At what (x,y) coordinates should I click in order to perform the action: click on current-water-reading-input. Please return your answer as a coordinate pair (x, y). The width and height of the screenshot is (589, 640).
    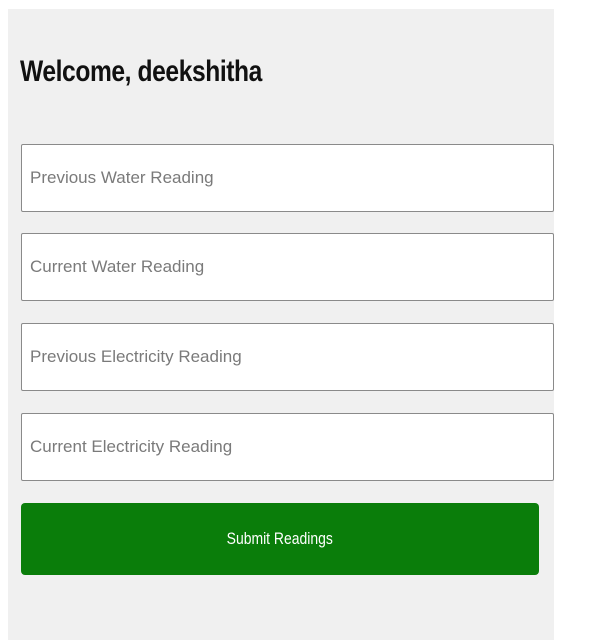
    Looking at the image, I should click on (287, 267).